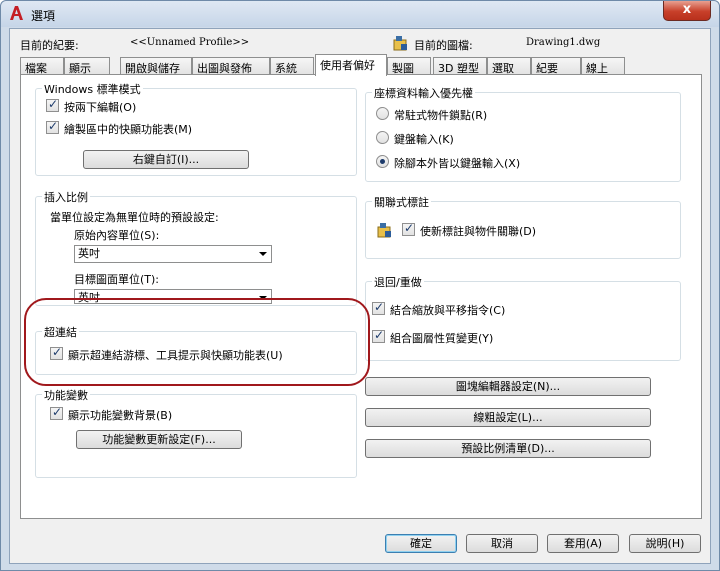  I want to click on tab-profiles: 紀要, so click(556, 66).